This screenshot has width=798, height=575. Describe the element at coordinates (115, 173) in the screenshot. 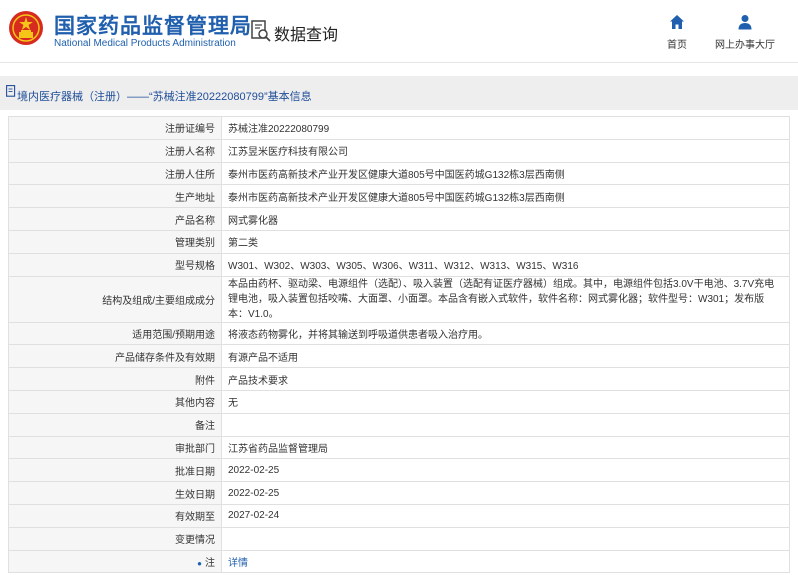

I see `row-label: 注册人住所` at that location.